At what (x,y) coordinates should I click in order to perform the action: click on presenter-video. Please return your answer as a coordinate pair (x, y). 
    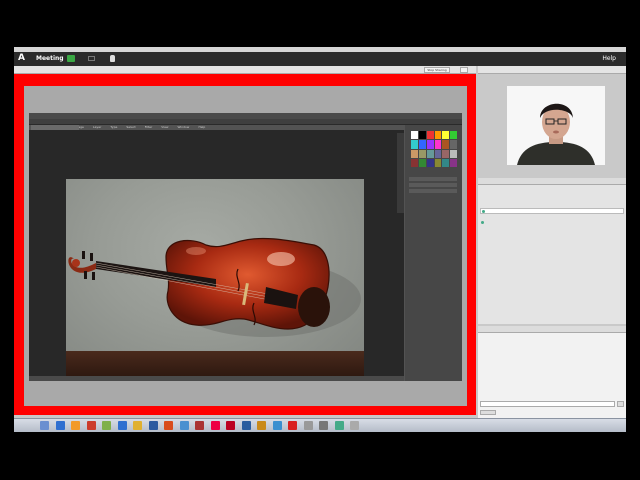
    Looking at the image, I should click on (556, 125).